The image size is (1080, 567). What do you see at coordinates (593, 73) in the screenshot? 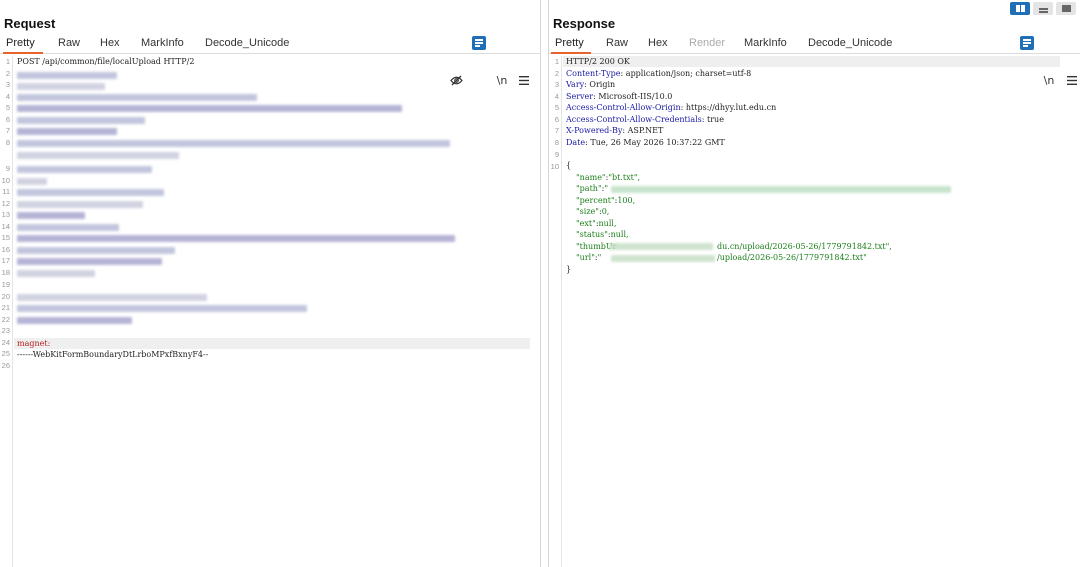
I see `header-key: Content-Type` at bounding box center [593, 73].